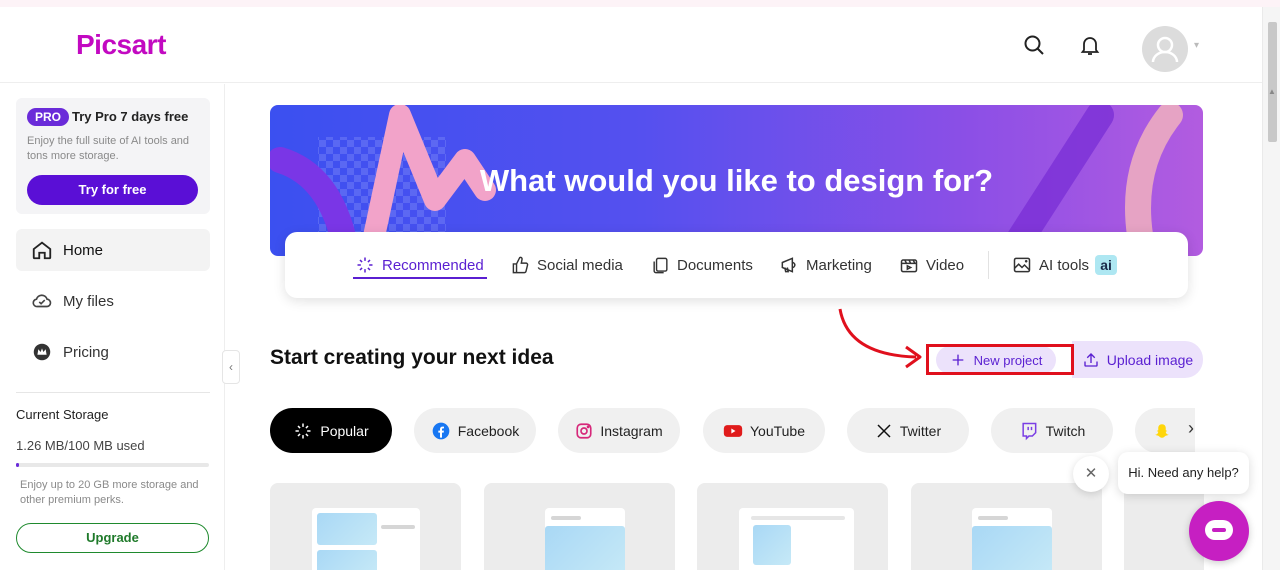 The width and height of the screenshot is (1280, 570). I want to click on ai-badge: ai, so click(1106, 265).